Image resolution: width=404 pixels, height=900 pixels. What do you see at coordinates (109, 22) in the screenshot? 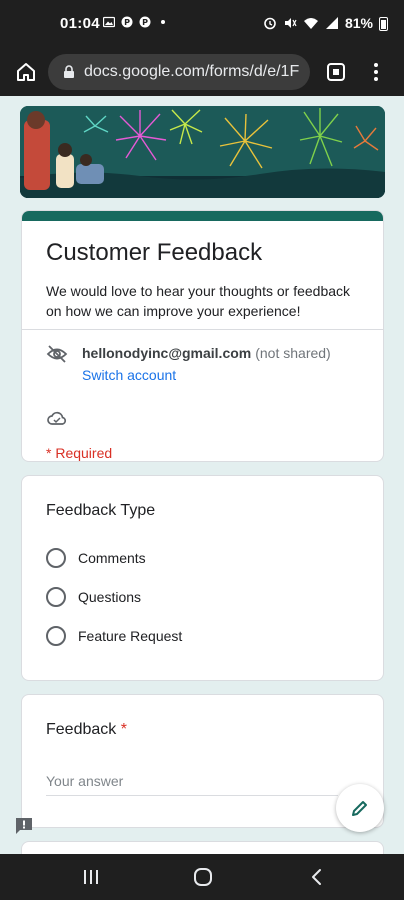
I see `image-icon` at bounding box center [109, 22].